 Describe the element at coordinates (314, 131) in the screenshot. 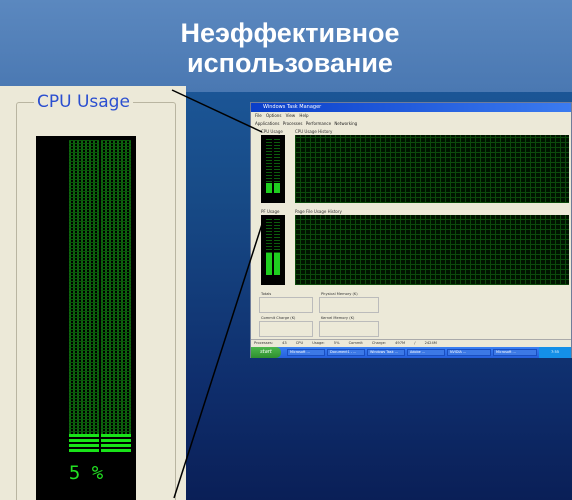

I see `cpu-history-label: CPU Usage History` at that location.